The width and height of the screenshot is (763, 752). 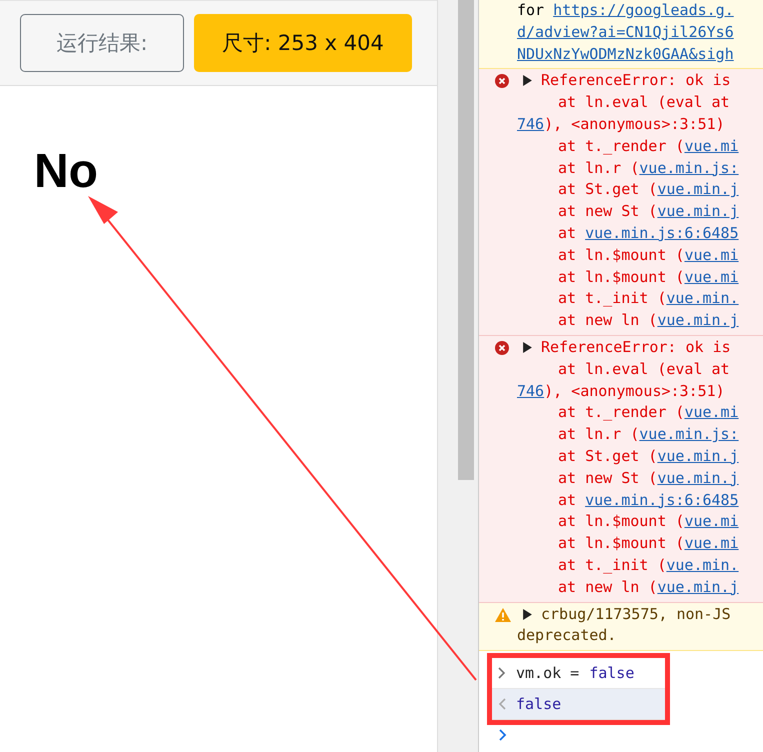 I want to click on source-link: NDUxNzYwODMzNzk0GAA&sigh, so click(x=625, y=53).